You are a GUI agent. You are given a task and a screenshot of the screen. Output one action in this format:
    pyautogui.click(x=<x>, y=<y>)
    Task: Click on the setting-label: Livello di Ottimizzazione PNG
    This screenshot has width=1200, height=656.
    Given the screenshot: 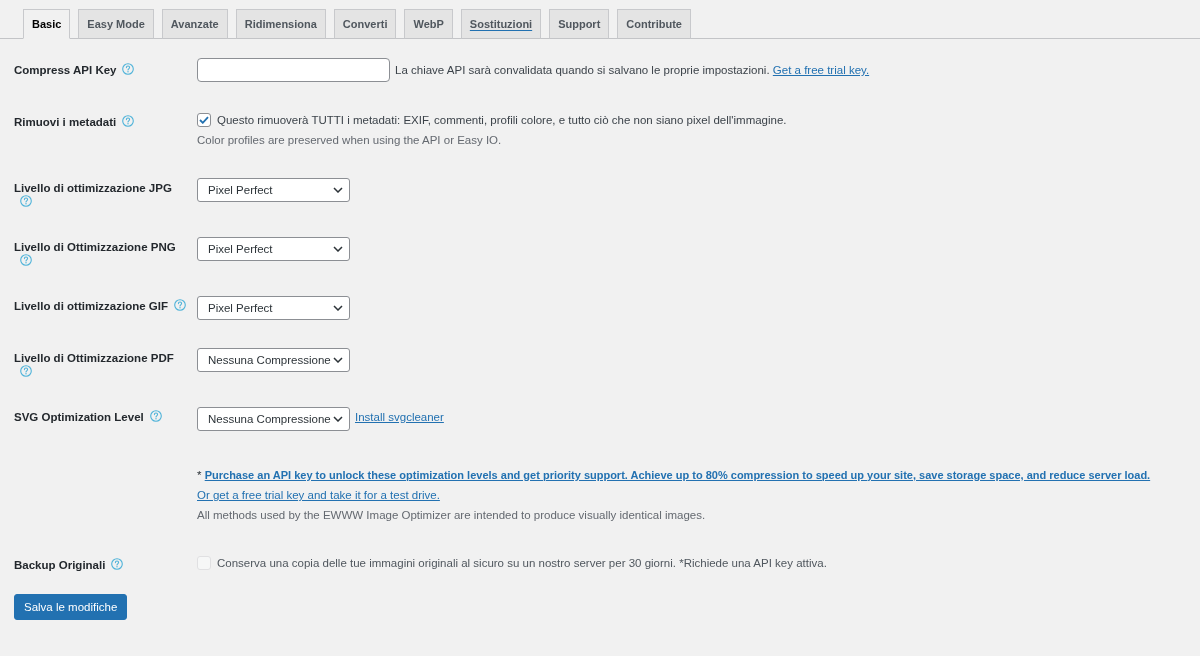 What is the action you would take?
    pyautogui.click(x=95, y=247)
    